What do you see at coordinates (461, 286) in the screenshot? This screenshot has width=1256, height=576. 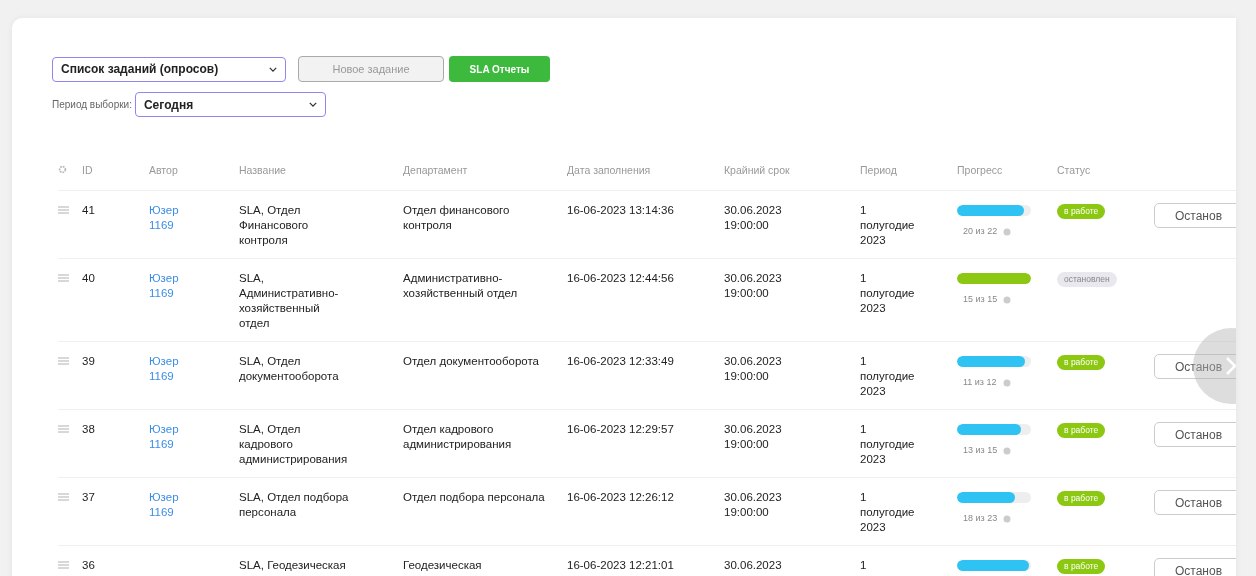 I see `table-cell-text: Административно-хозяйственный отдел` at bounding box center [461, 286].